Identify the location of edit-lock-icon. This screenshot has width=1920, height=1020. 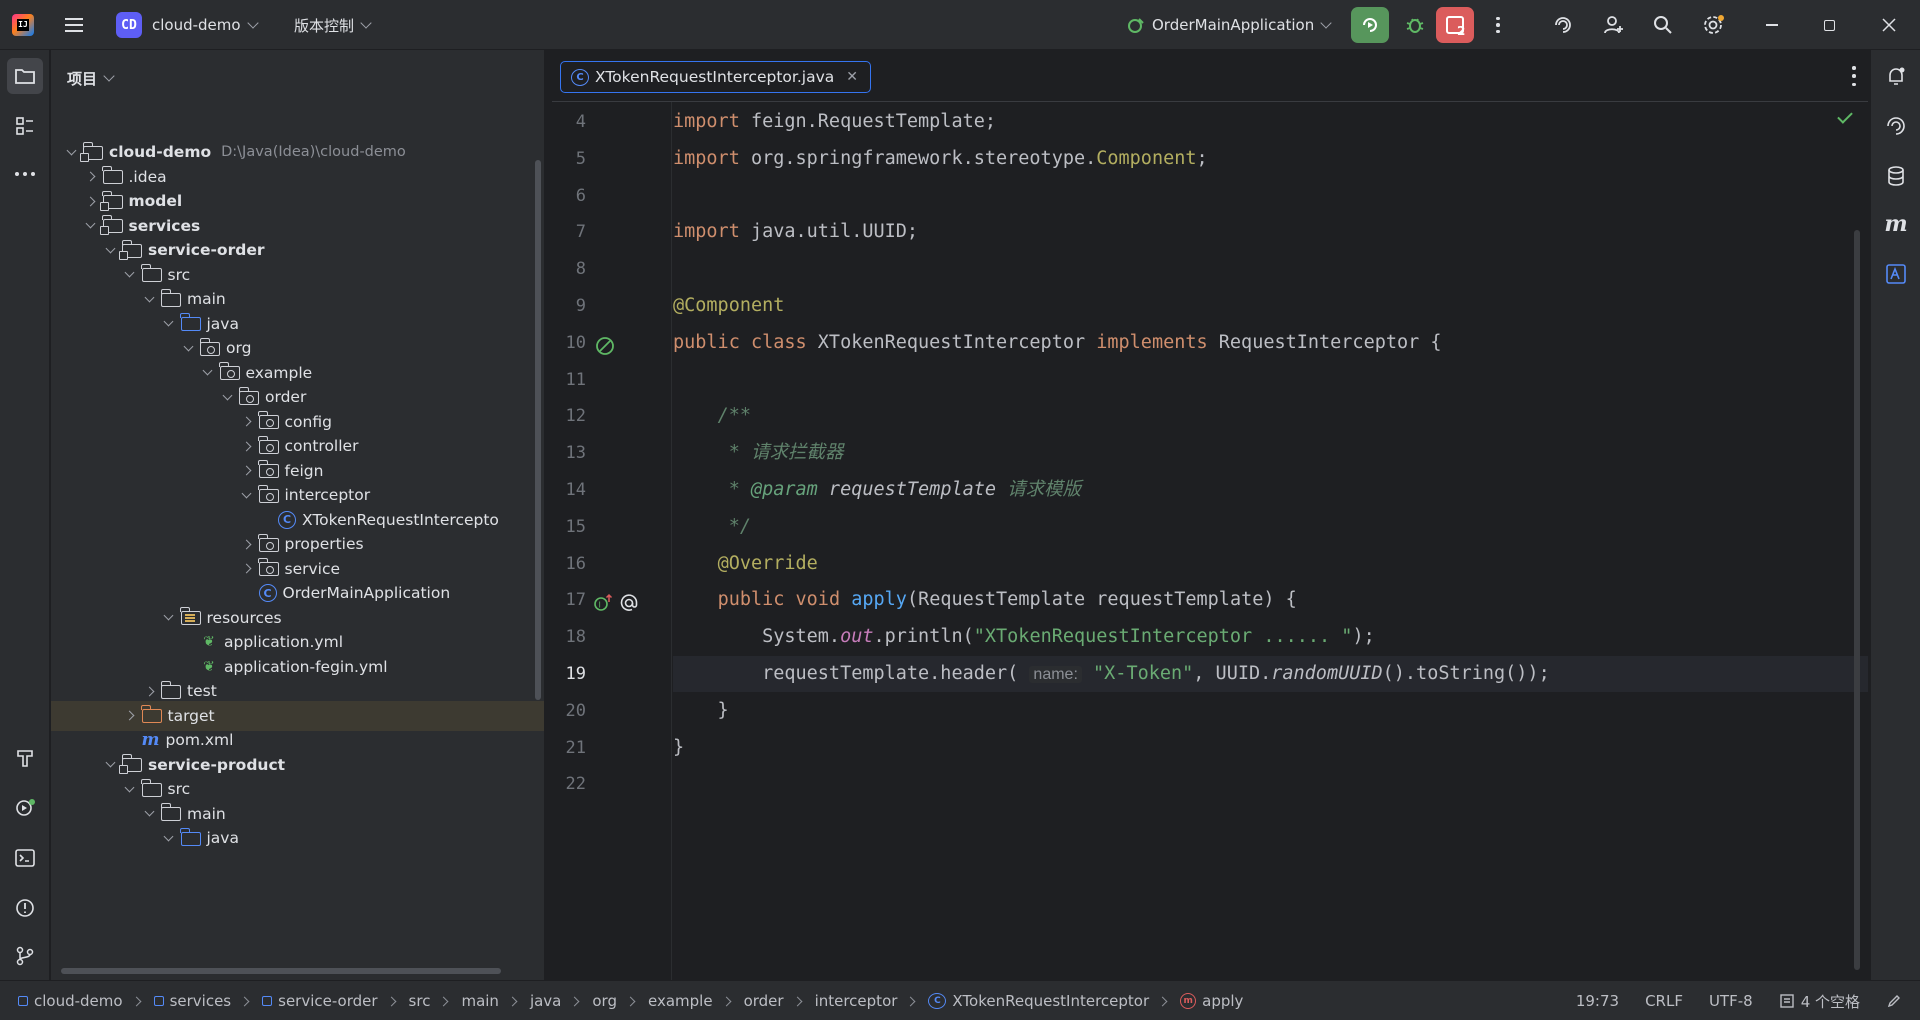
(1894, 1001).